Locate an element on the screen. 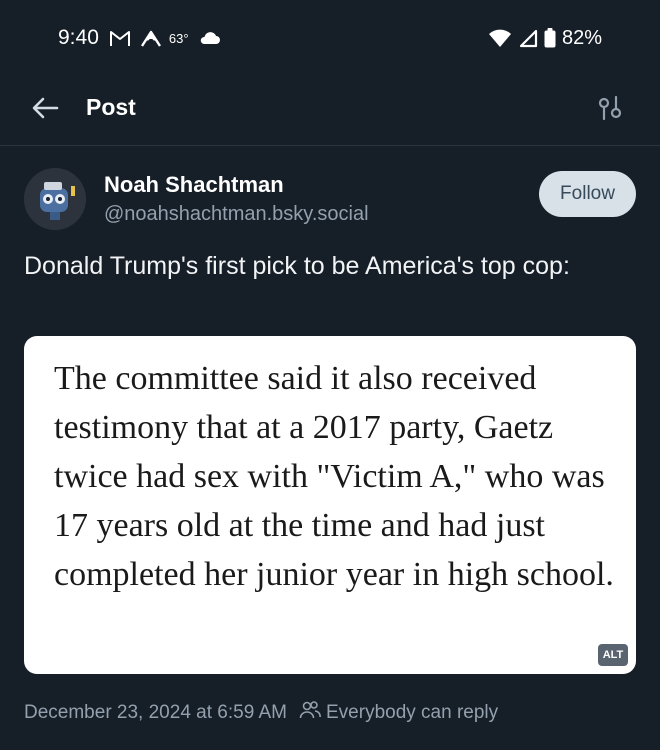 The width and height of the screenshot is (660, 750). back-arrow-icon is located at coordinates (45, 110).